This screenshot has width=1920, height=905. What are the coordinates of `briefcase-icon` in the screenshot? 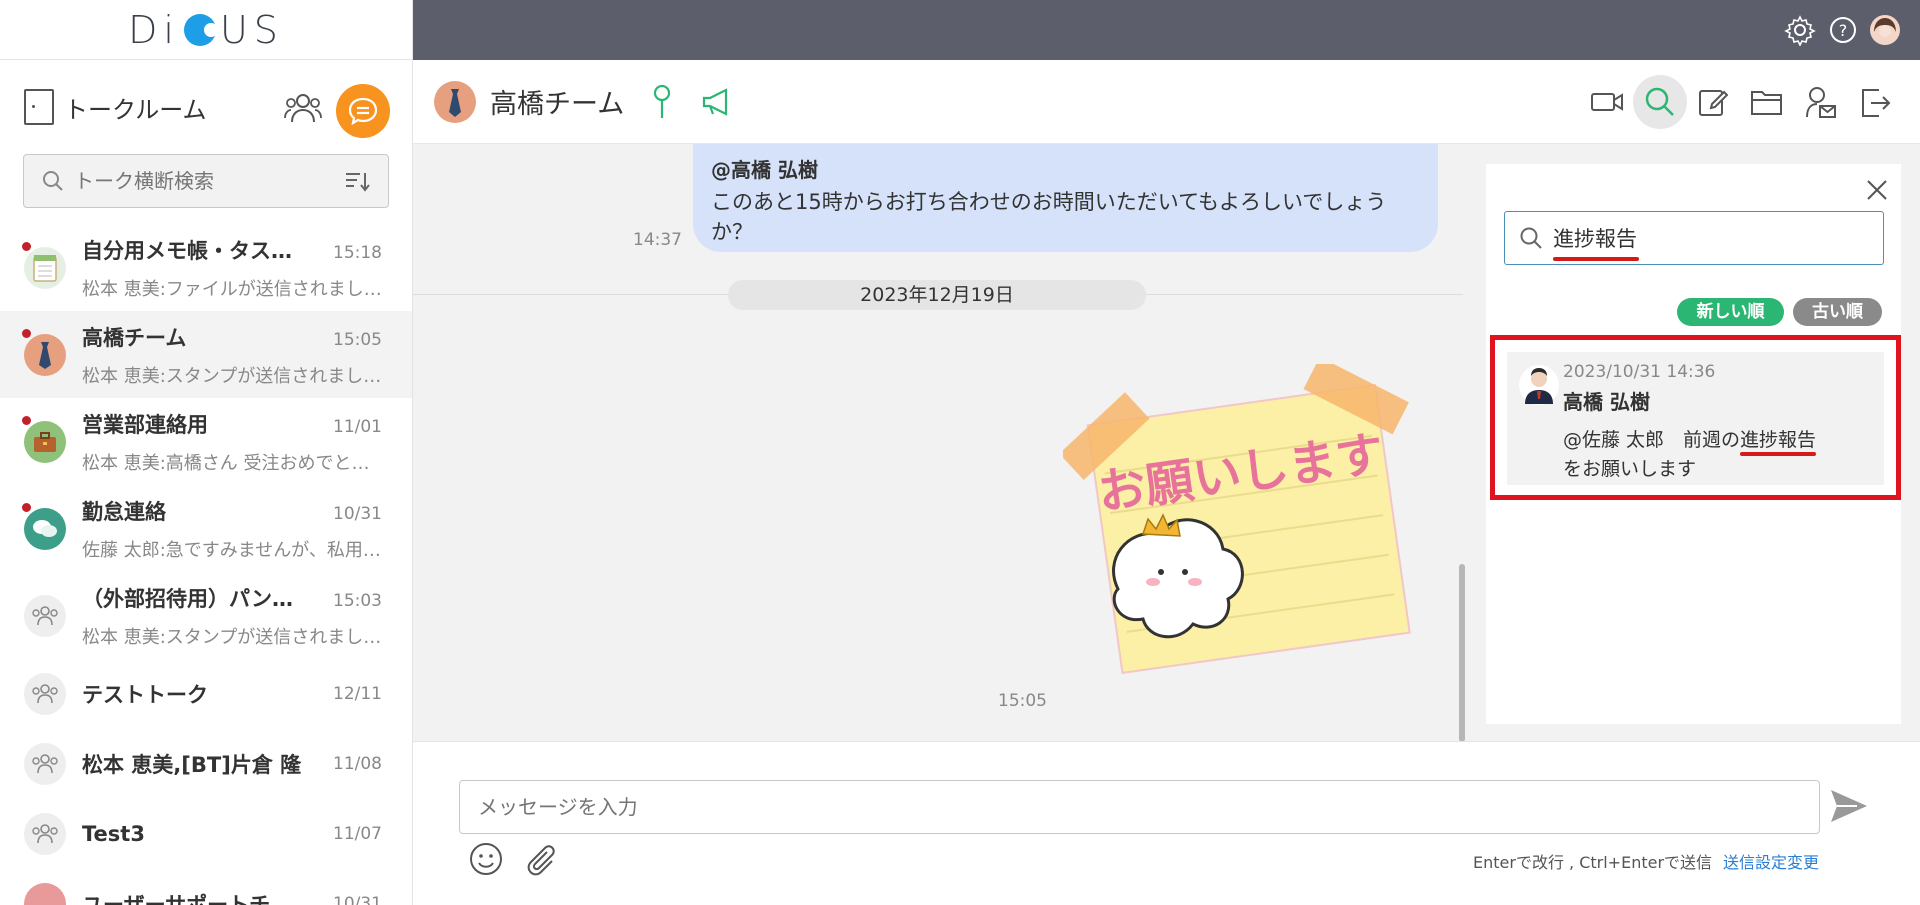 It's located at (45, 441).